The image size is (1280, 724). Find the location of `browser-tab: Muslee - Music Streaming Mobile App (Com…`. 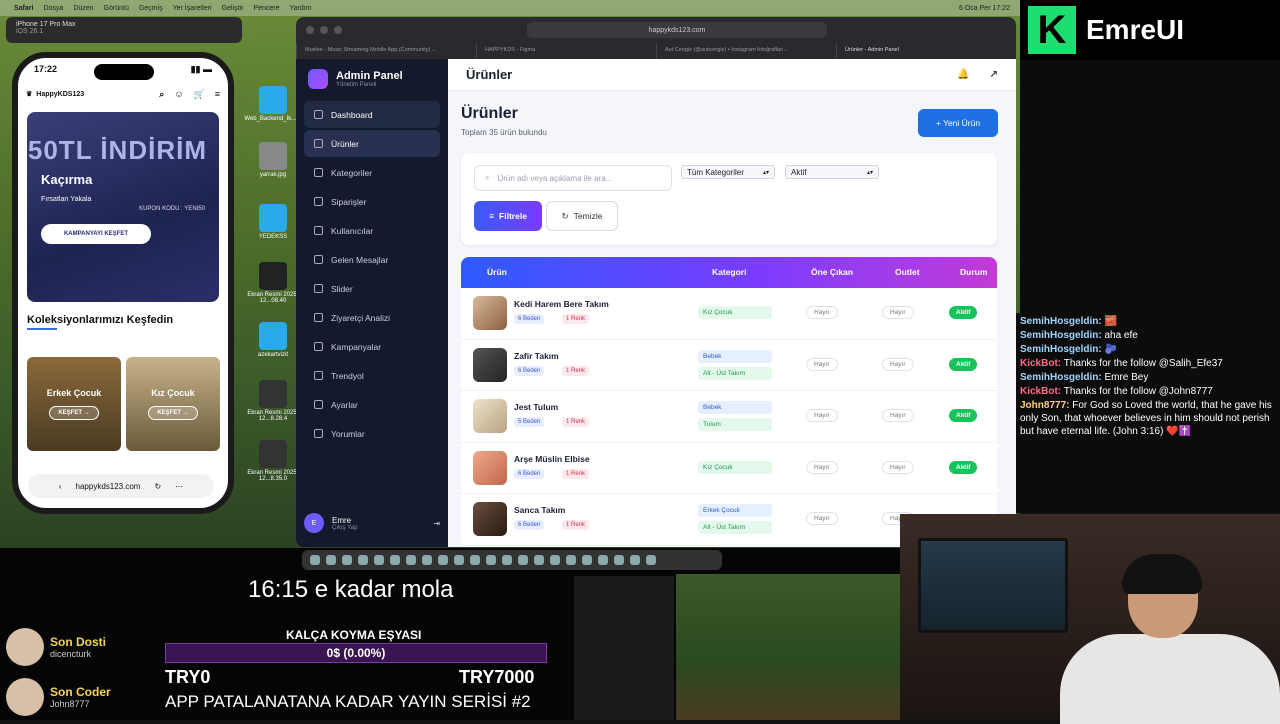

browser-tab: Muslee - Music Streaming Mobile App (Com… is located at coordinates (386, 51).